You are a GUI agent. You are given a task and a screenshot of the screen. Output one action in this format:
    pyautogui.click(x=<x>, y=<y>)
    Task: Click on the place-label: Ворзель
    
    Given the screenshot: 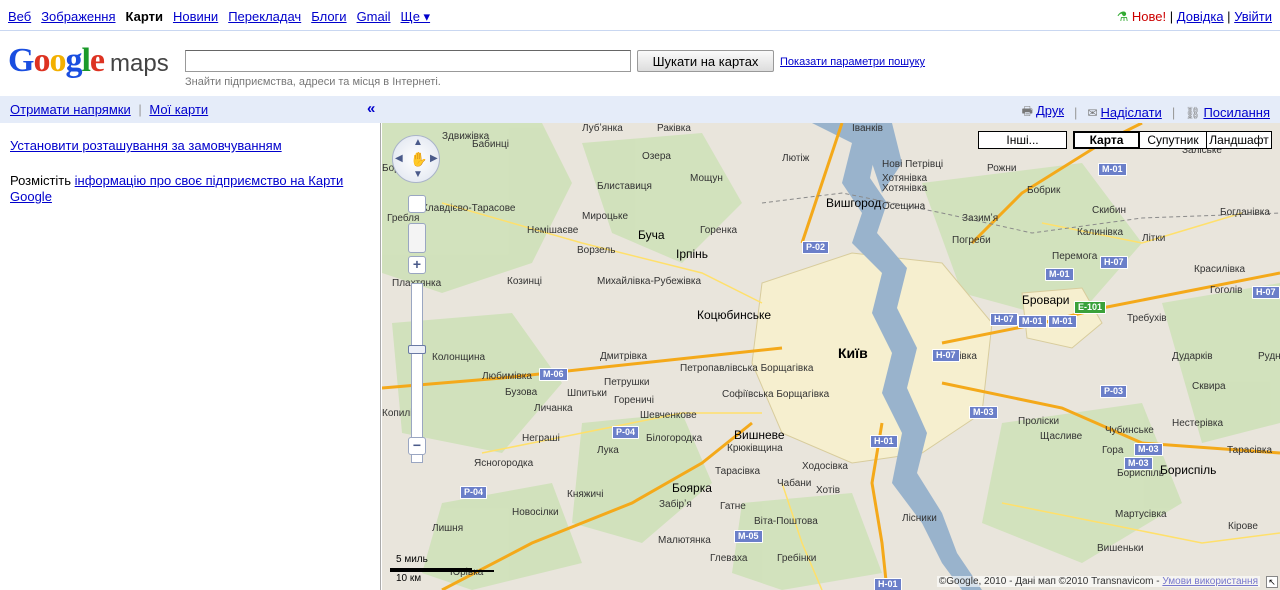 What is the action you would take?
    pyautogui.click(x=596, y=250)
    